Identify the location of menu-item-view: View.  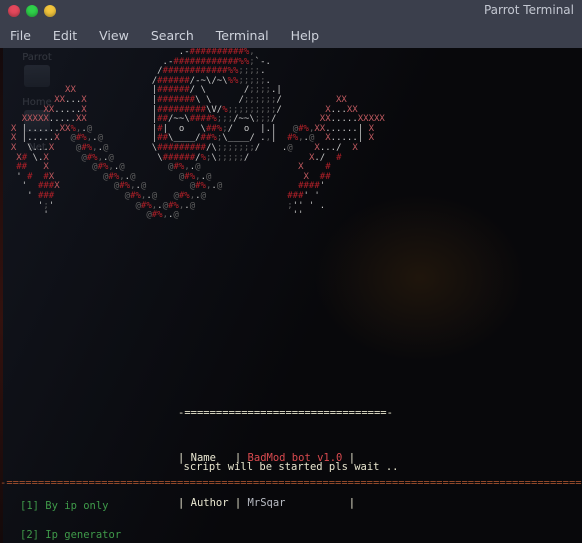
(114, 35).